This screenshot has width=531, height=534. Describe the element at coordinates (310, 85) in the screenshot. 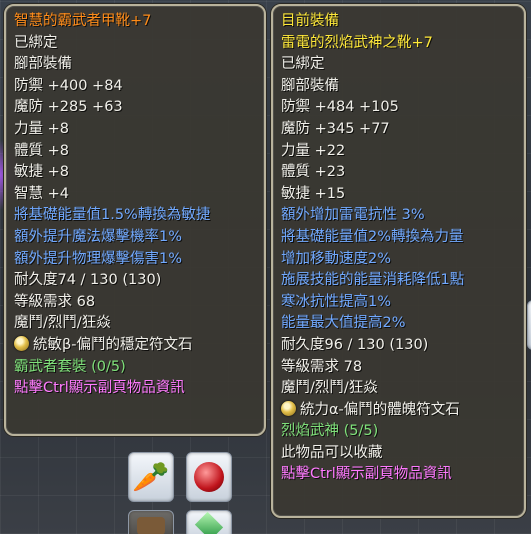

I see `equipped-line-text: 腳部裝備` at that location.